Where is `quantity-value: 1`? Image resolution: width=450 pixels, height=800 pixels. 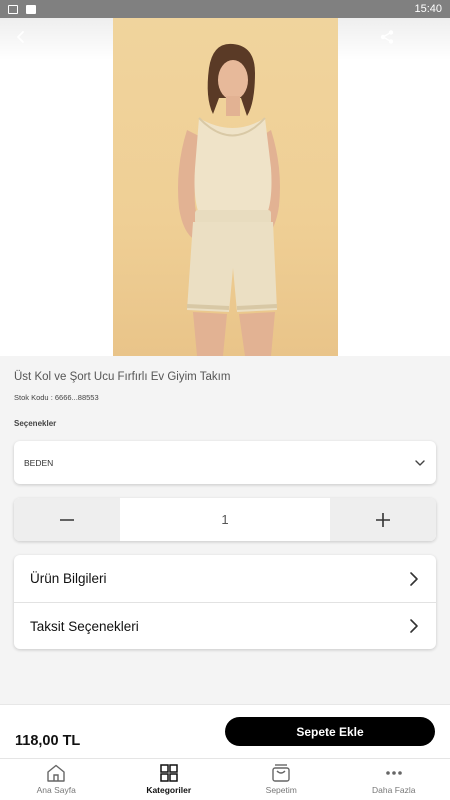
quantity-value: 1 is located at coordinates (225, 519).